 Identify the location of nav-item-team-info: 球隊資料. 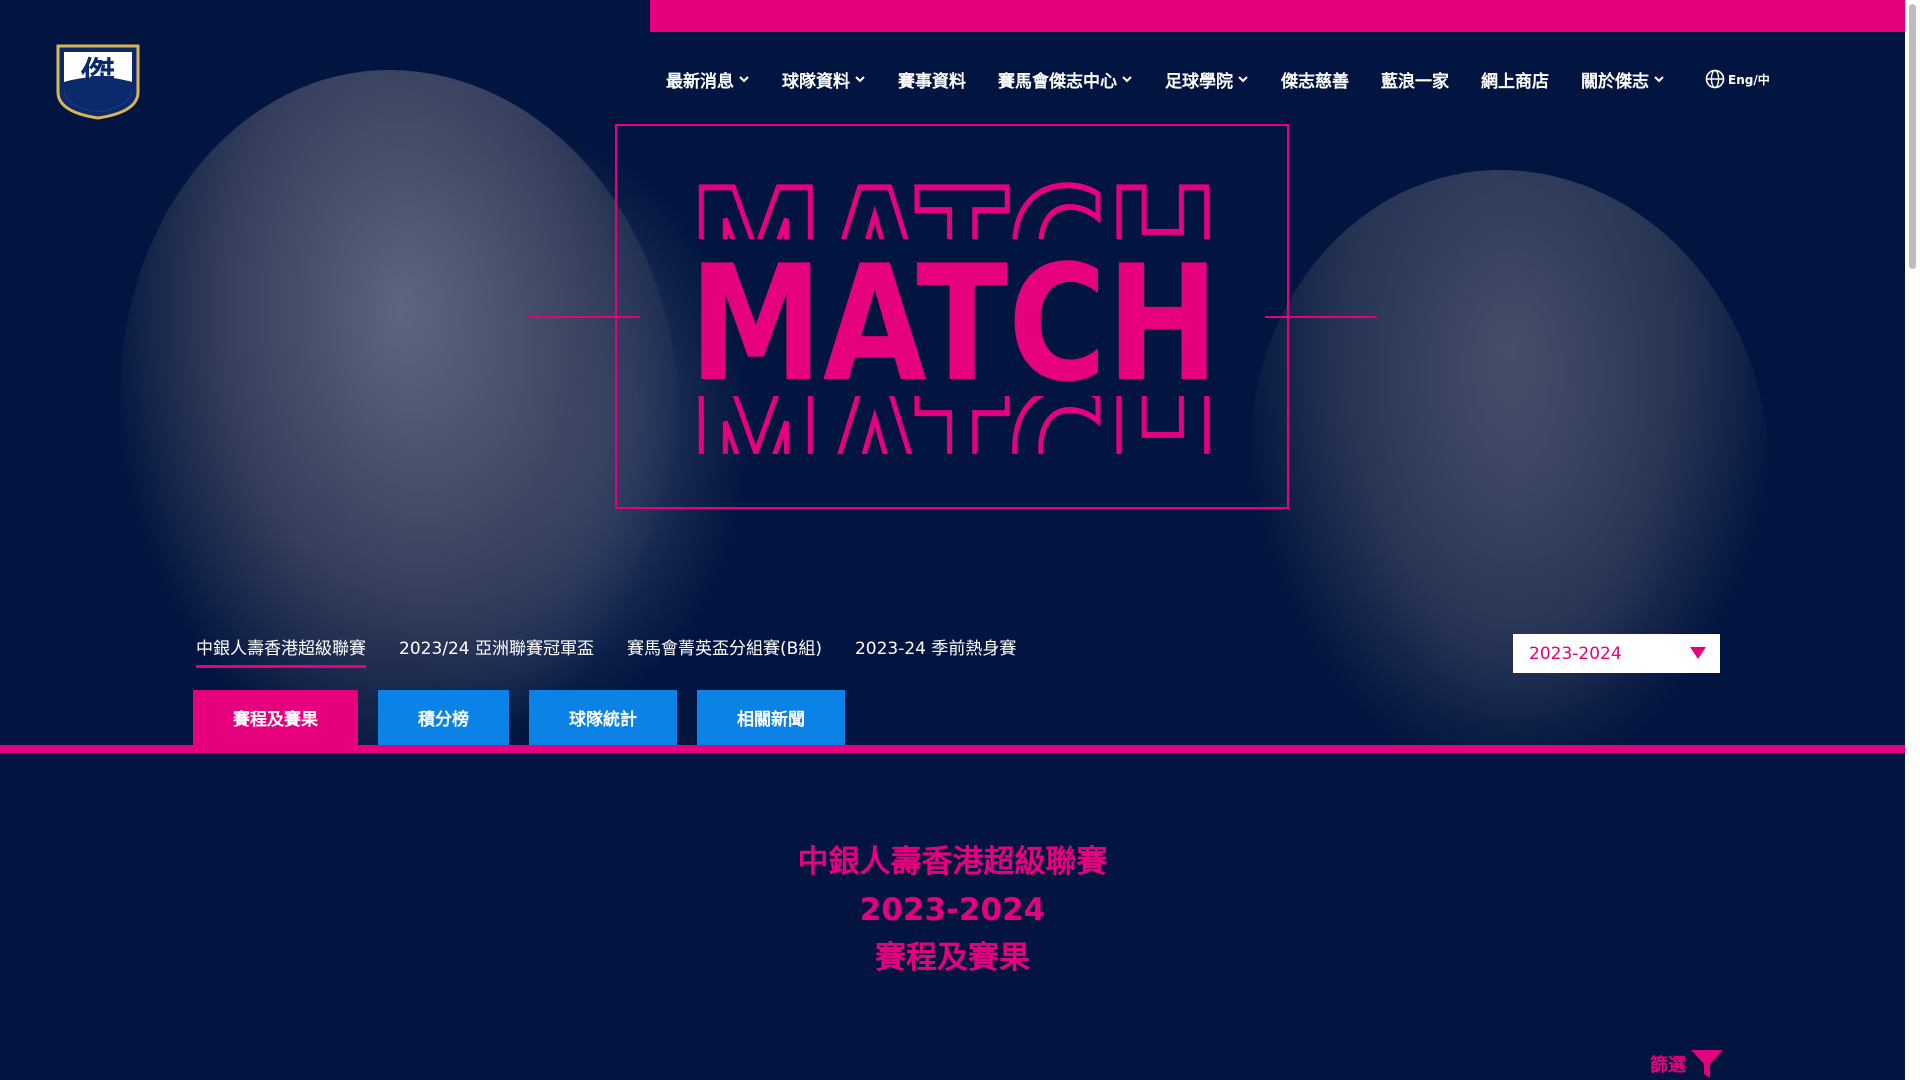
(824, 79).